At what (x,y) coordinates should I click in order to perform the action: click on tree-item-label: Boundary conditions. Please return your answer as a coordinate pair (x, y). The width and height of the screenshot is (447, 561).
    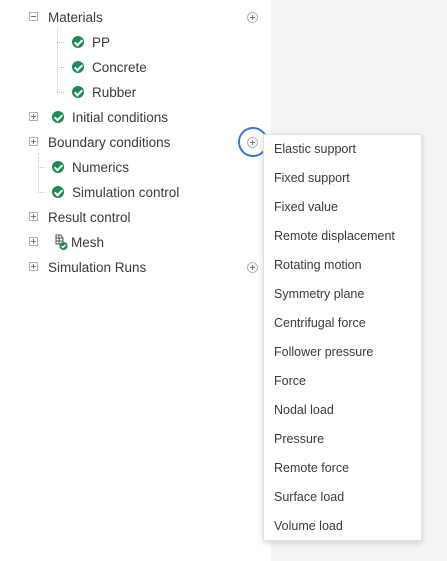
    Looking at the image, I should click on (109, 142).